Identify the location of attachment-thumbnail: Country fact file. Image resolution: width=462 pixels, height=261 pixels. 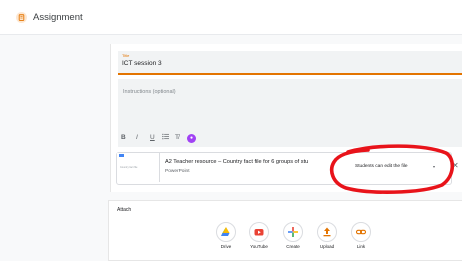
(138, 167).